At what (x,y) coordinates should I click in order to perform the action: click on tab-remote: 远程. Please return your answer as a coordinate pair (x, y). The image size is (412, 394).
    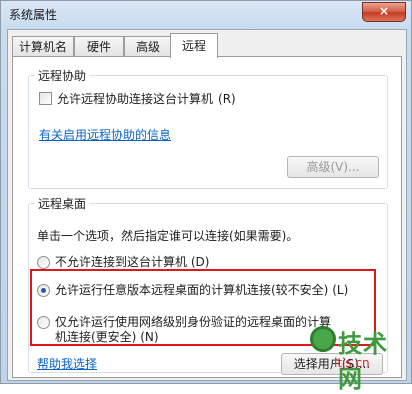
    Looking at the image, I should click on (194, 45).